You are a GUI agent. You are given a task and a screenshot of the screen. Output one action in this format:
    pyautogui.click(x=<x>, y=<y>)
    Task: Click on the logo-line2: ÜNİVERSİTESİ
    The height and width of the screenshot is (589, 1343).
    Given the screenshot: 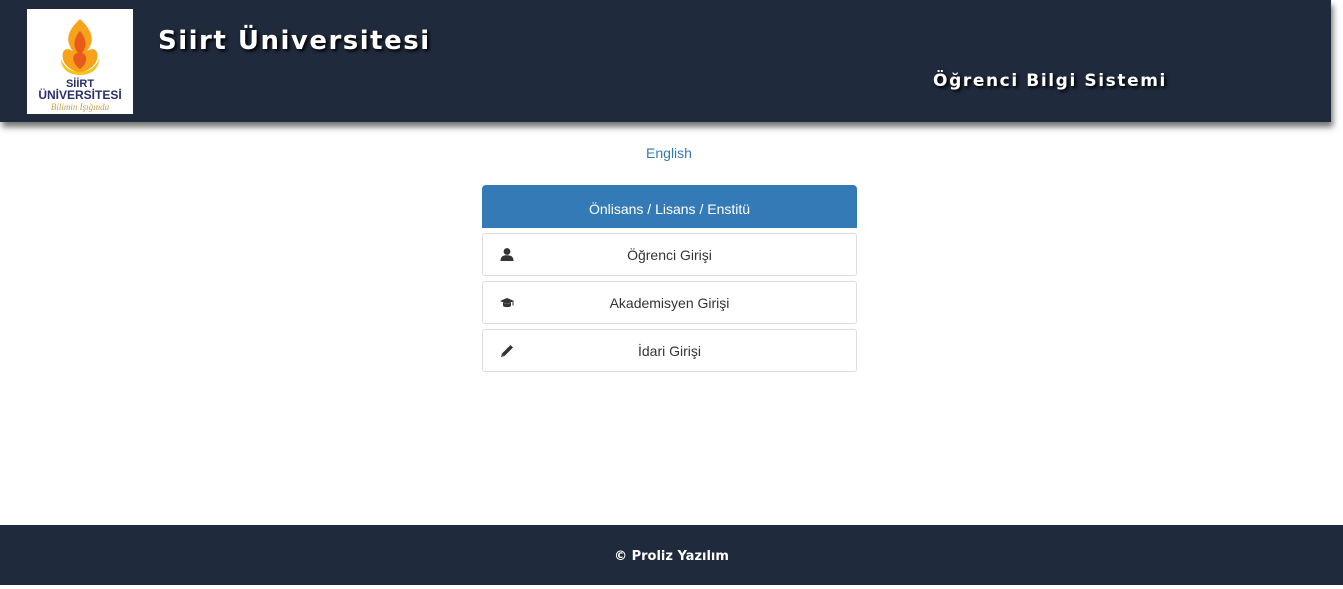 What is the action you would take?
    pyautogui.click(x=79, y=94)
    